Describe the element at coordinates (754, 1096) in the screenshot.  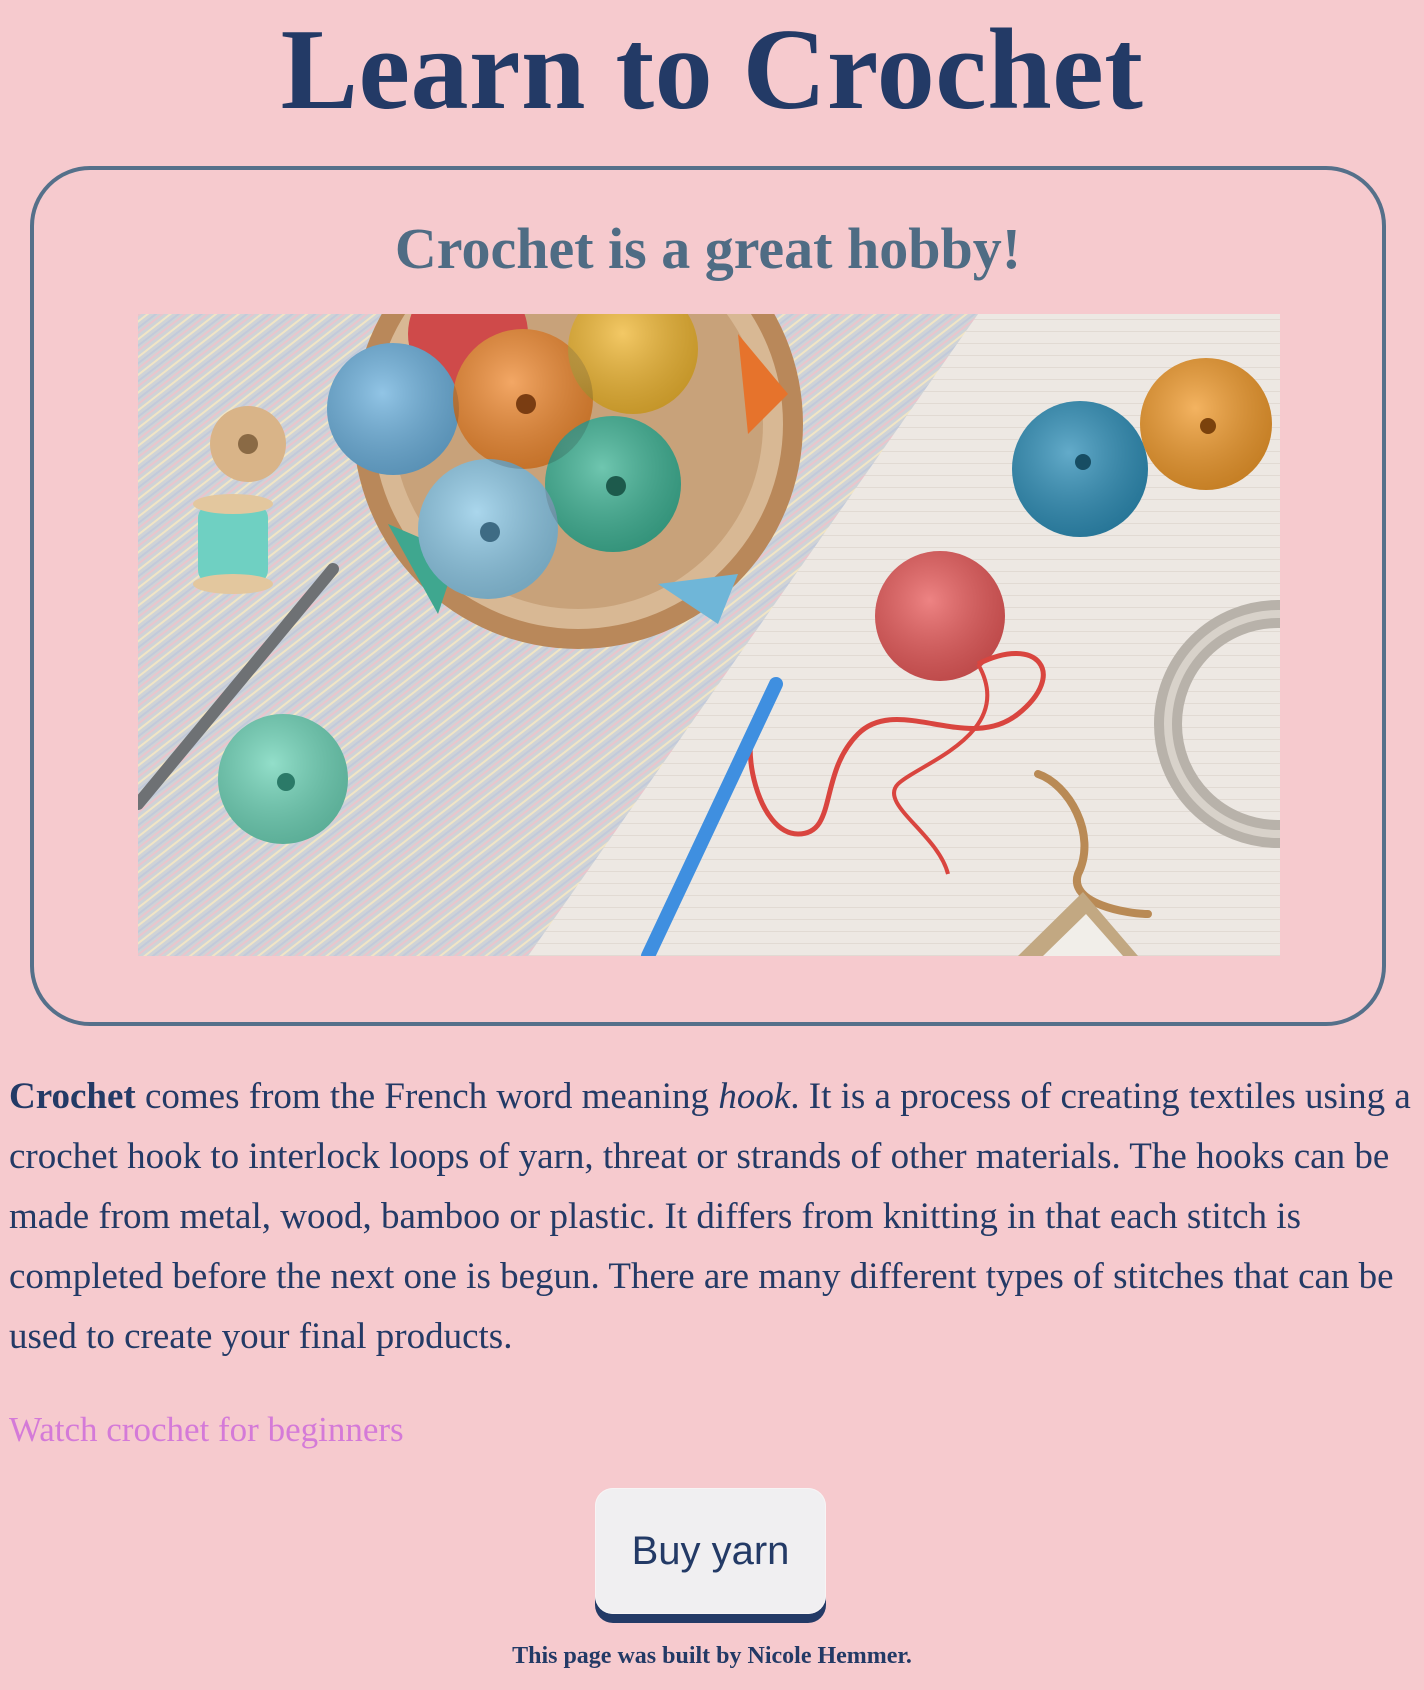
I see `intro-italic-word: hook` at that location.